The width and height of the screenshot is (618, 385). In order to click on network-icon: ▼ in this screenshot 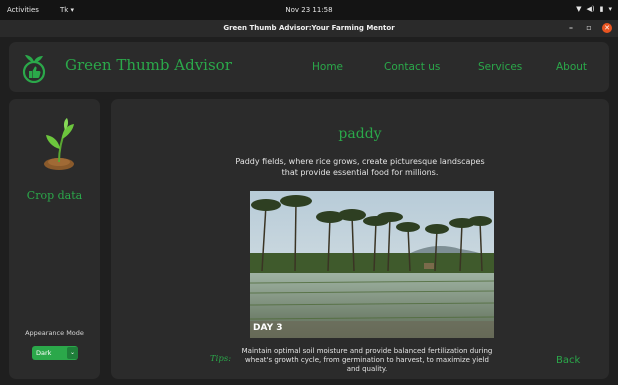, I will do `click(579, 9)`.